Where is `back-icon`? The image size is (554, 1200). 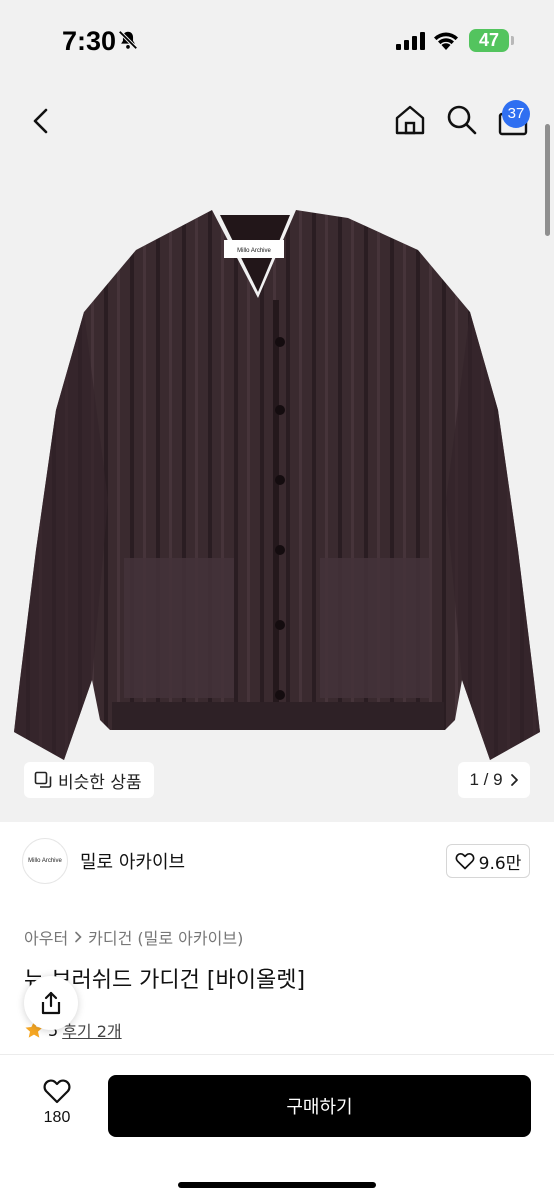 back-icon is located at coordinates (41, 121).